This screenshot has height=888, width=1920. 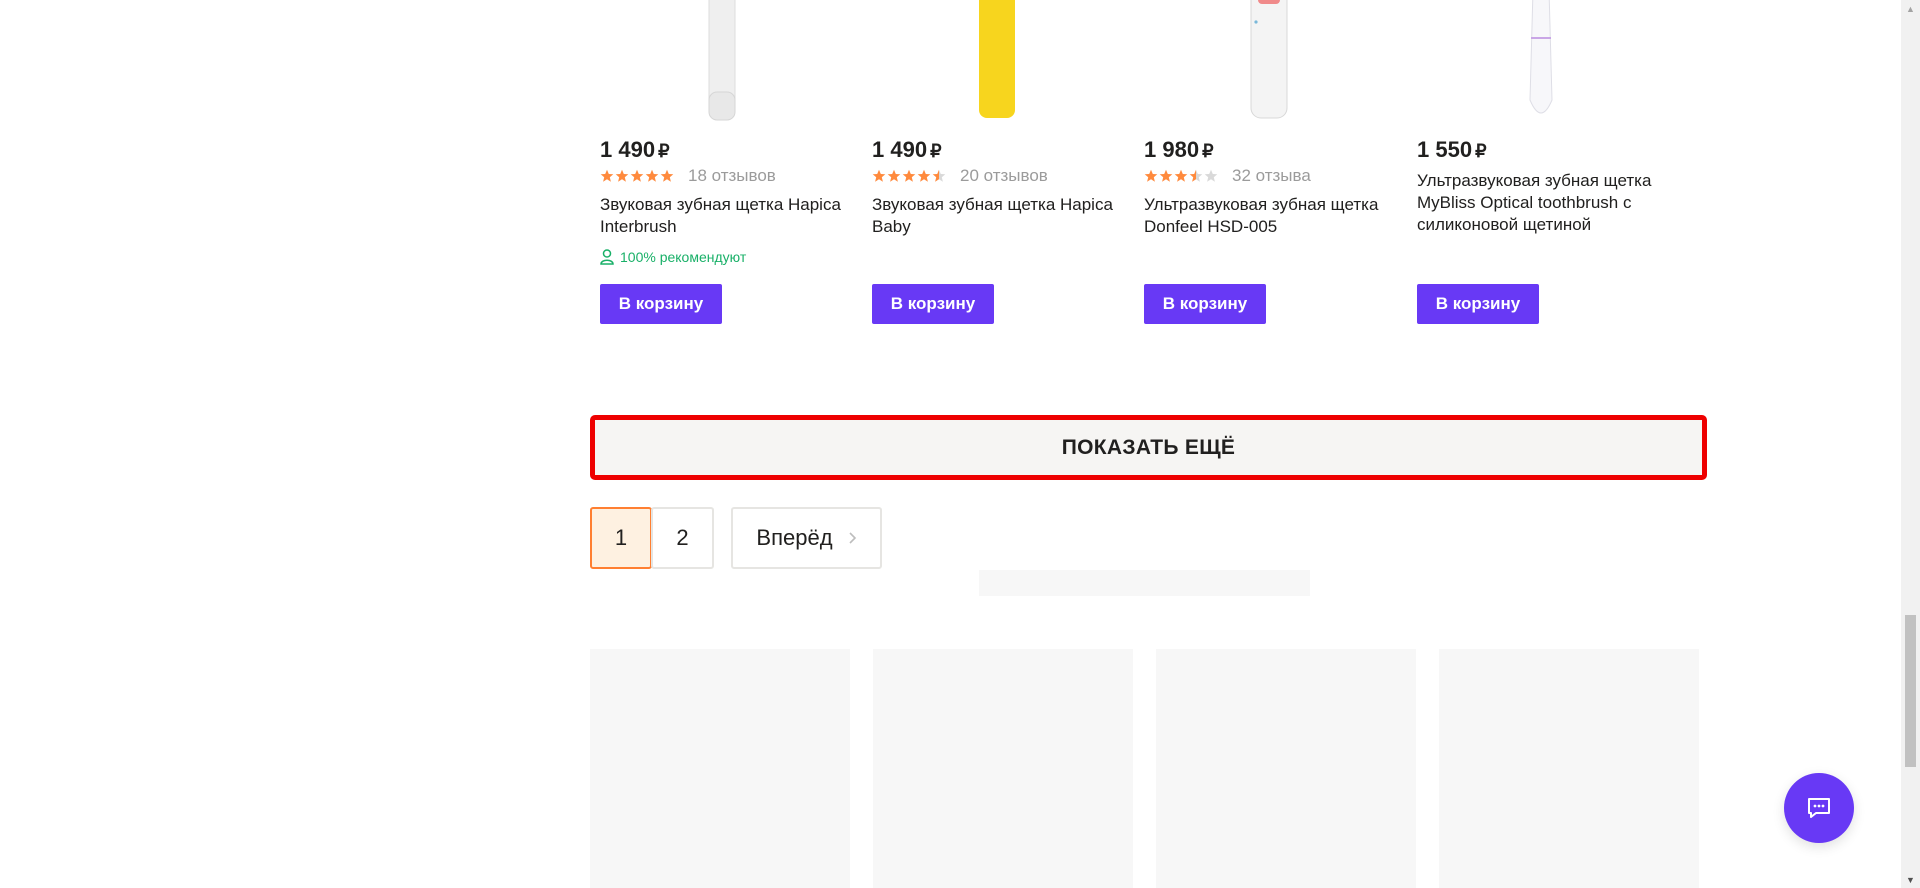 What do you see at coordinates (1144, 583) in the screenshot?
I see `loading-placeholder` at bounding box center [1144, 583].